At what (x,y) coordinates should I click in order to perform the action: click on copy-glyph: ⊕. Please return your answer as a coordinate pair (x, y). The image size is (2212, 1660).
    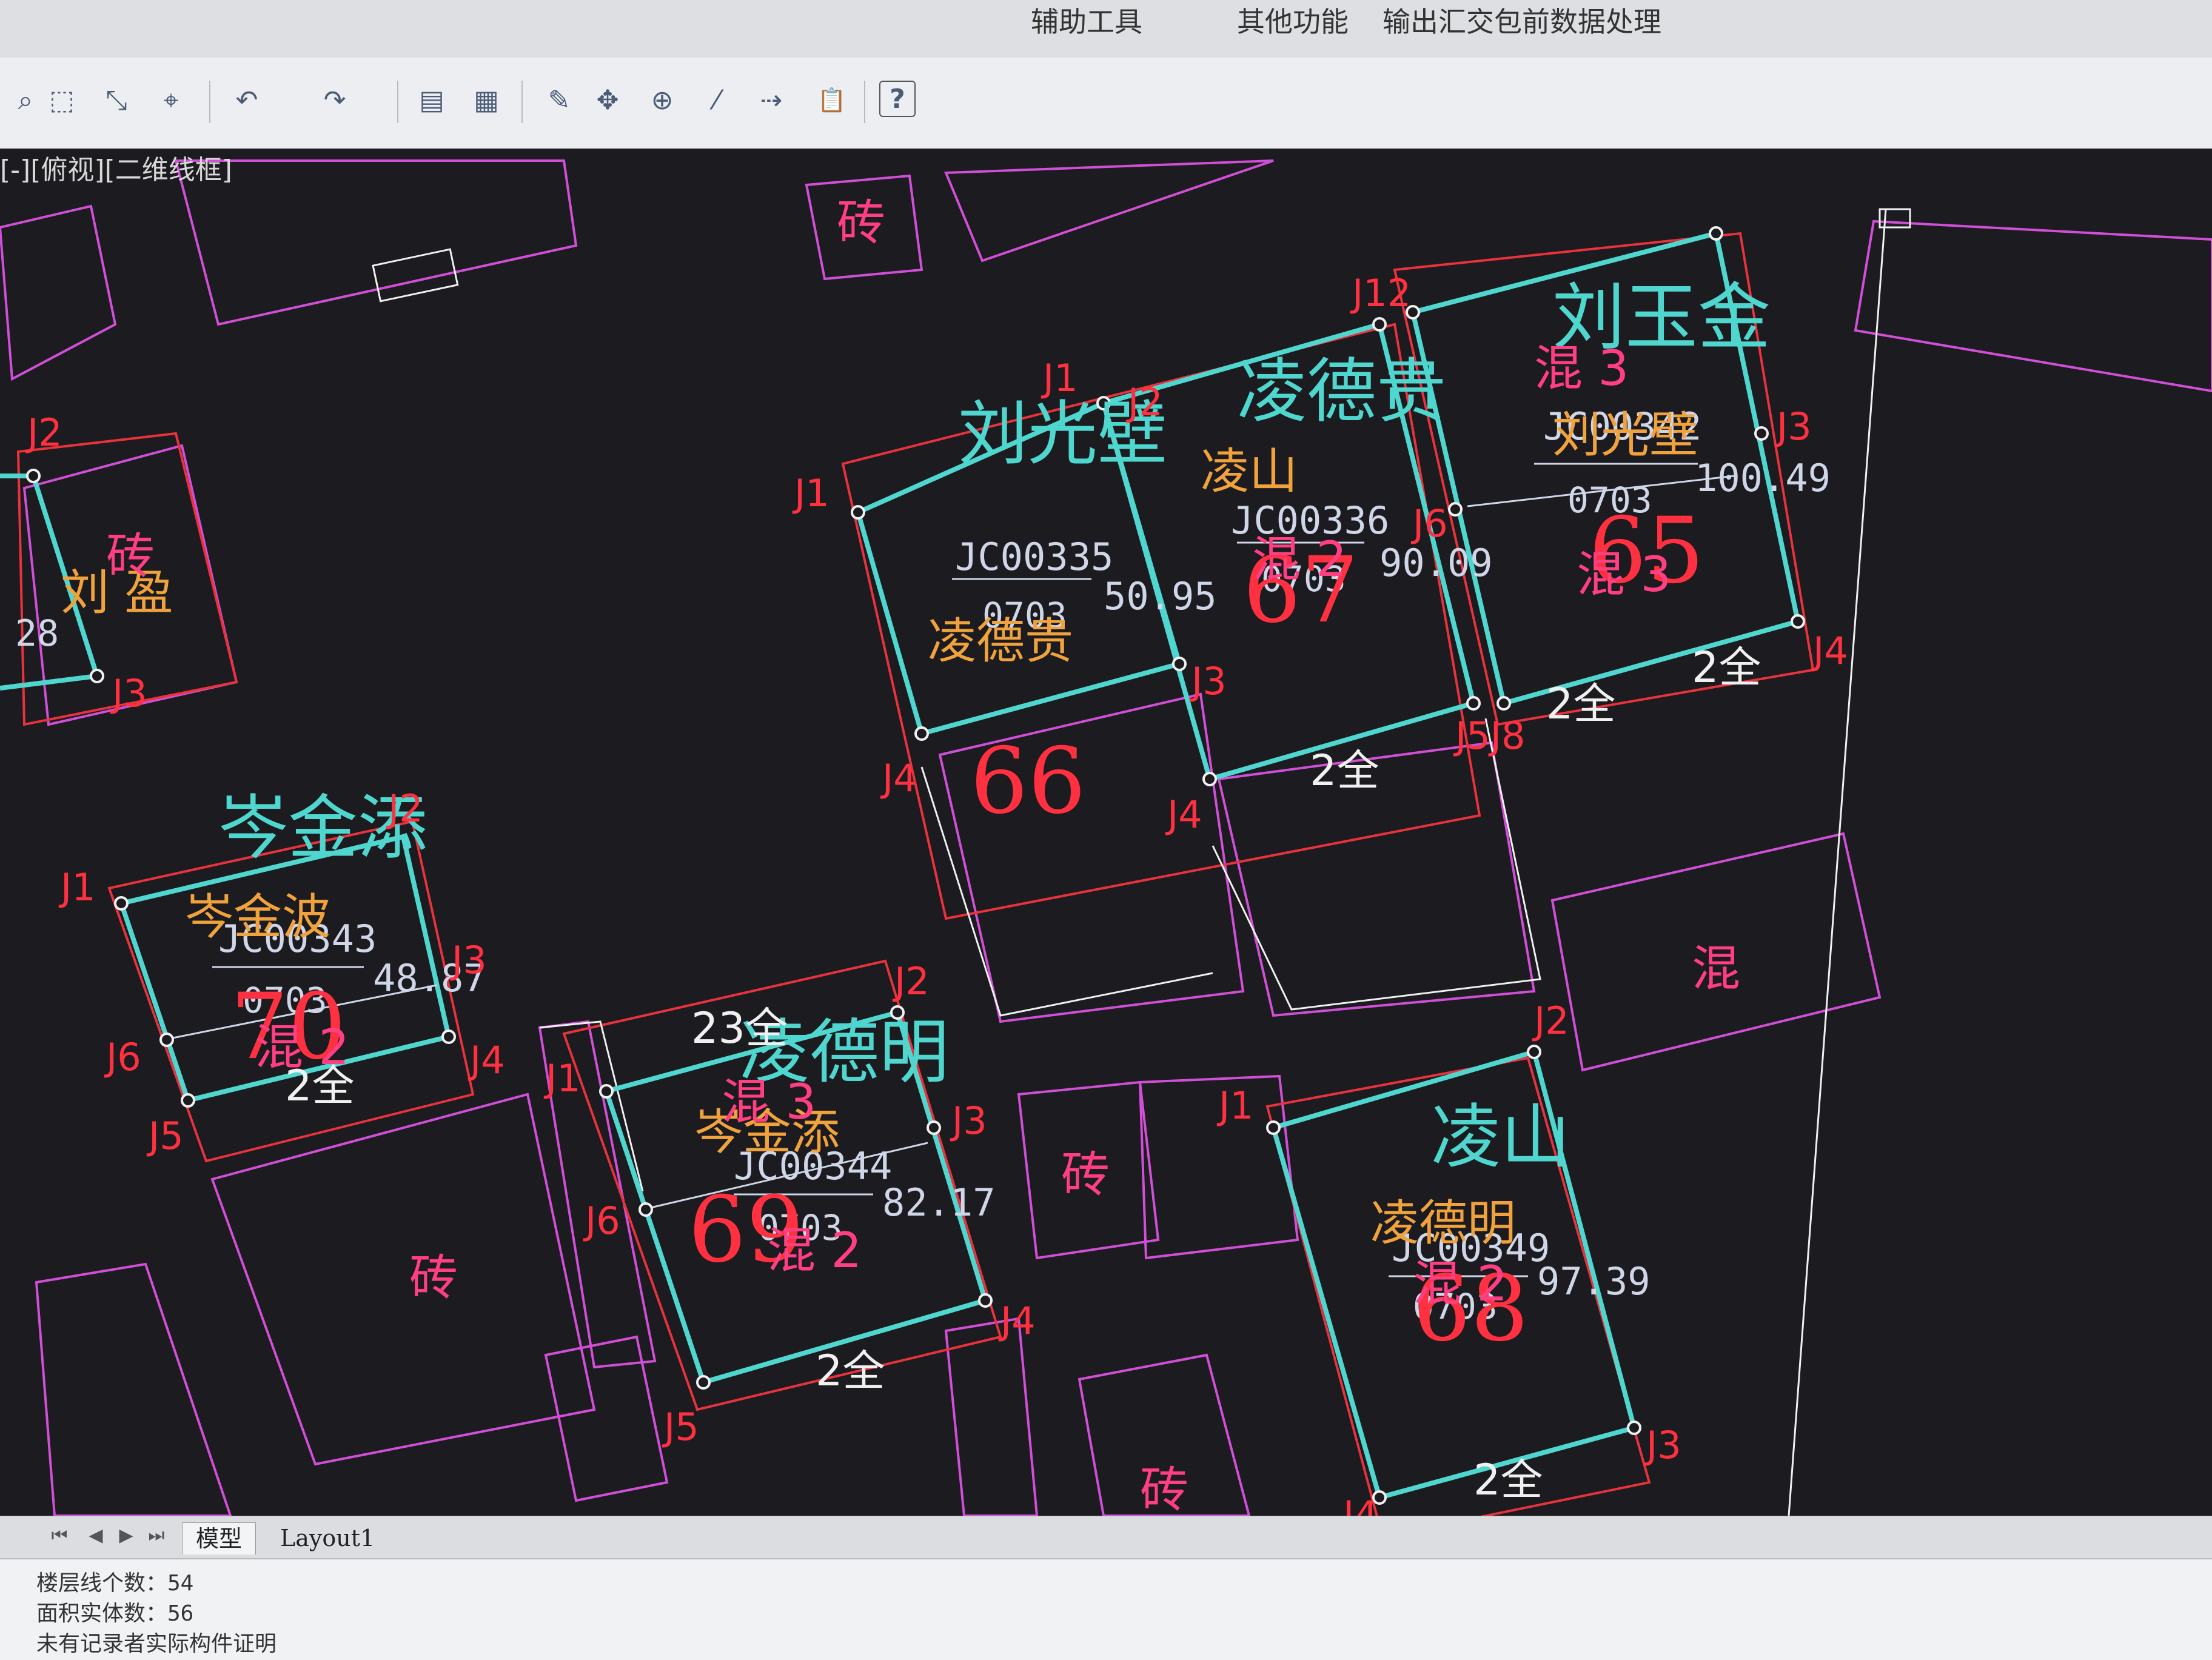
    Looking at the image, I should click on (663, 100).